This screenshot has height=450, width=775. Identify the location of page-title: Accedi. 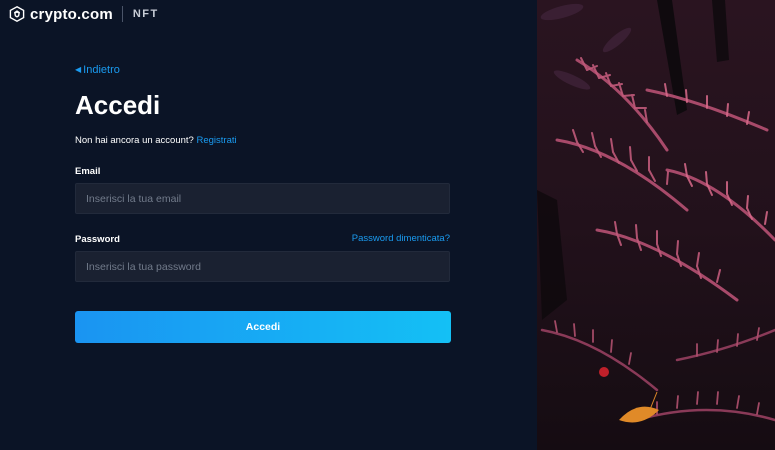
(118, 105).